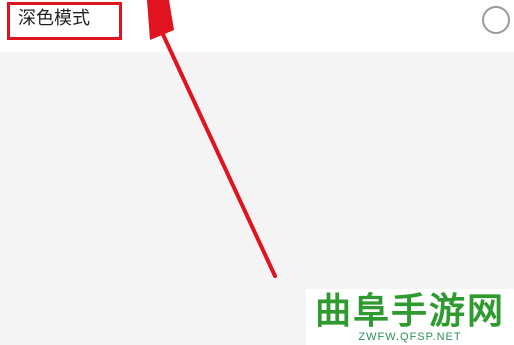  I want to click on watermark-logo: 曲阜手游网 ZWFW.QFSP.NET, so click(410, 317).